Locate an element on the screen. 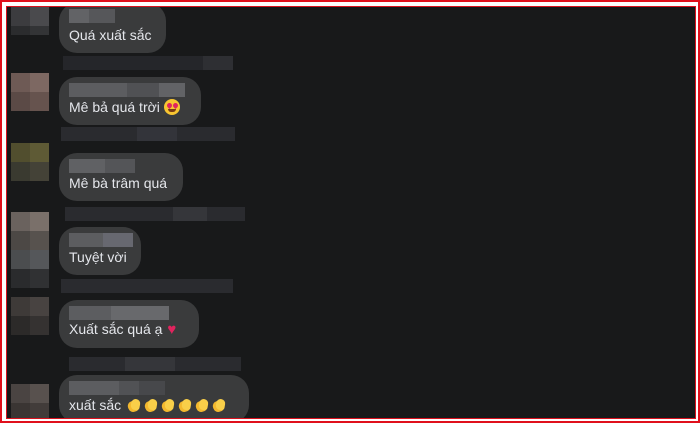  comment-text: xuất sắc is located at coordinates (147, 405).